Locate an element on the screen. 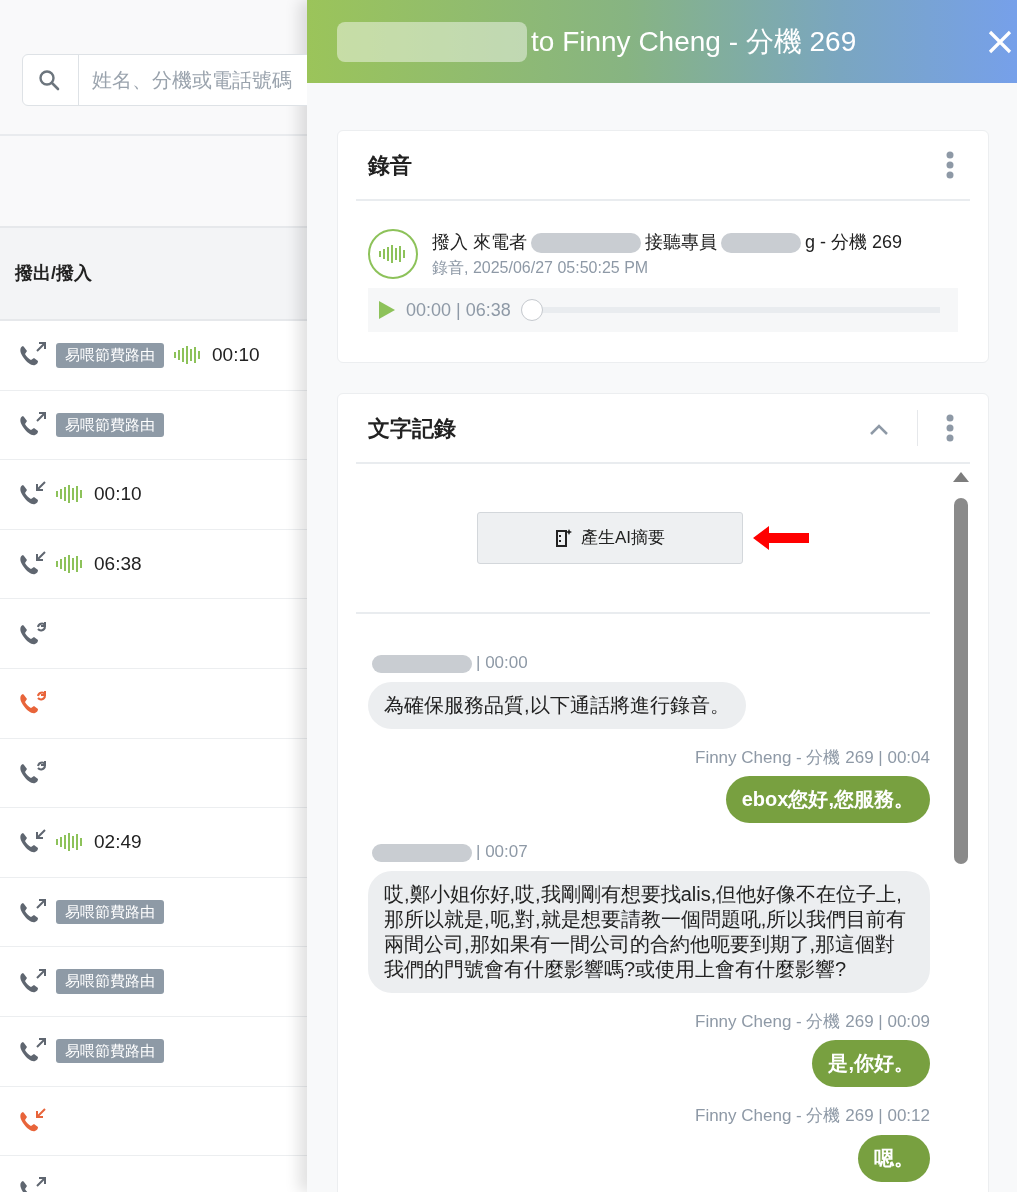 This screenshot has height=1192, width=1017. scrollbar-thumb is located at coordinates (961, 681).